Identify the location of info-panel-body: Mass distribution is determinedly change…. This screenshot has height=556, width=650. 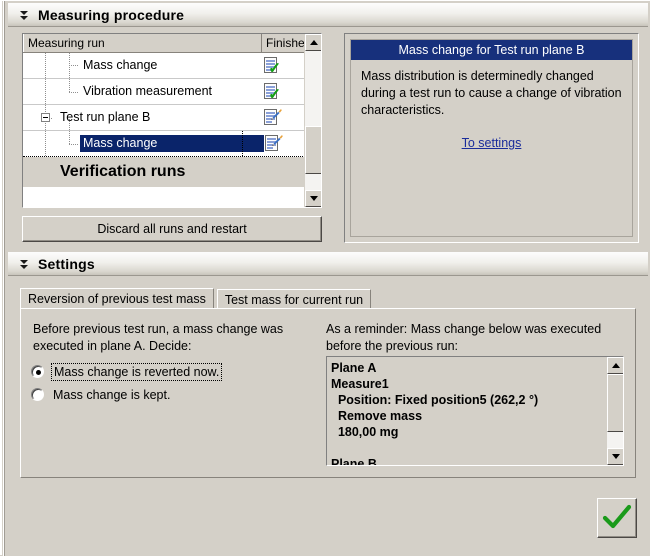
(491, 93).